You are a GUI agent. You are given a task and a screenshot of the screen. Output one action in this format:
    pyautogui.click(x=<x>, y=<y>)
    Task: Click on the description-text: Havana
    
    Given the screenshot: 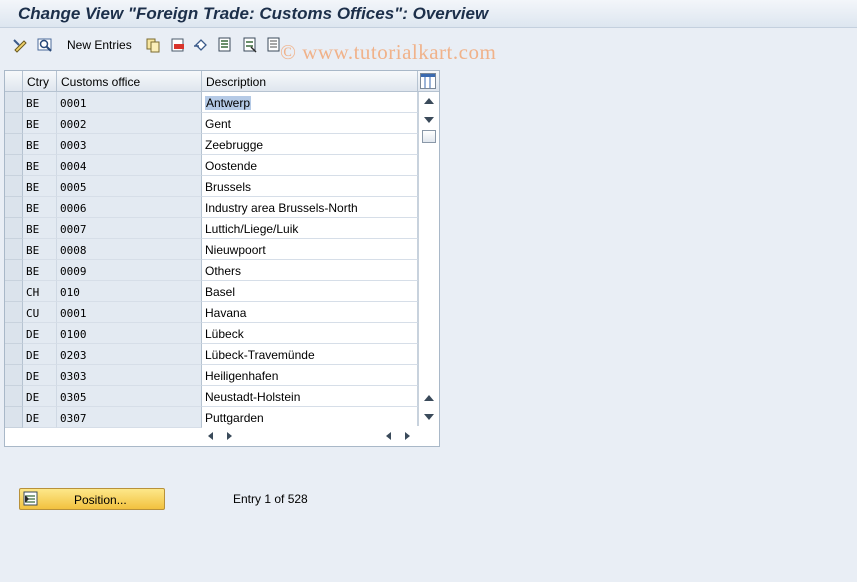 What is the action you would take?
    pyautogui.click(x=226, y=313)
    